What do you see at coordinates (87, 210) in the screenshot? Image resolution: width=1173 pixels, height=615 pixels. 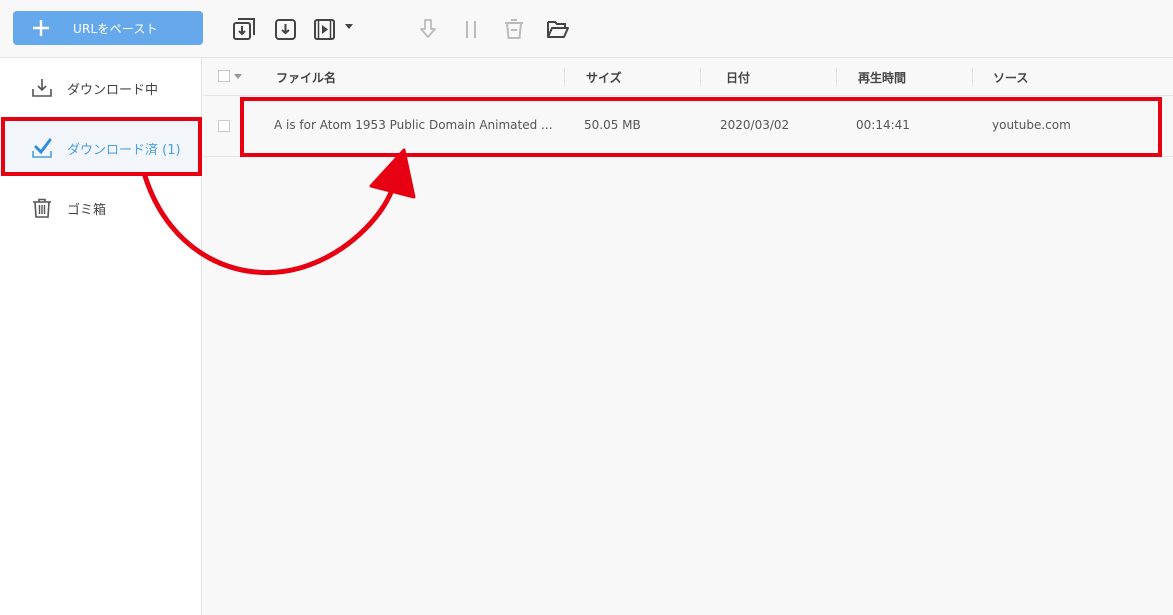 I see `sidebar-item-label: ゴミ箱` at bounding box center [87, 210].